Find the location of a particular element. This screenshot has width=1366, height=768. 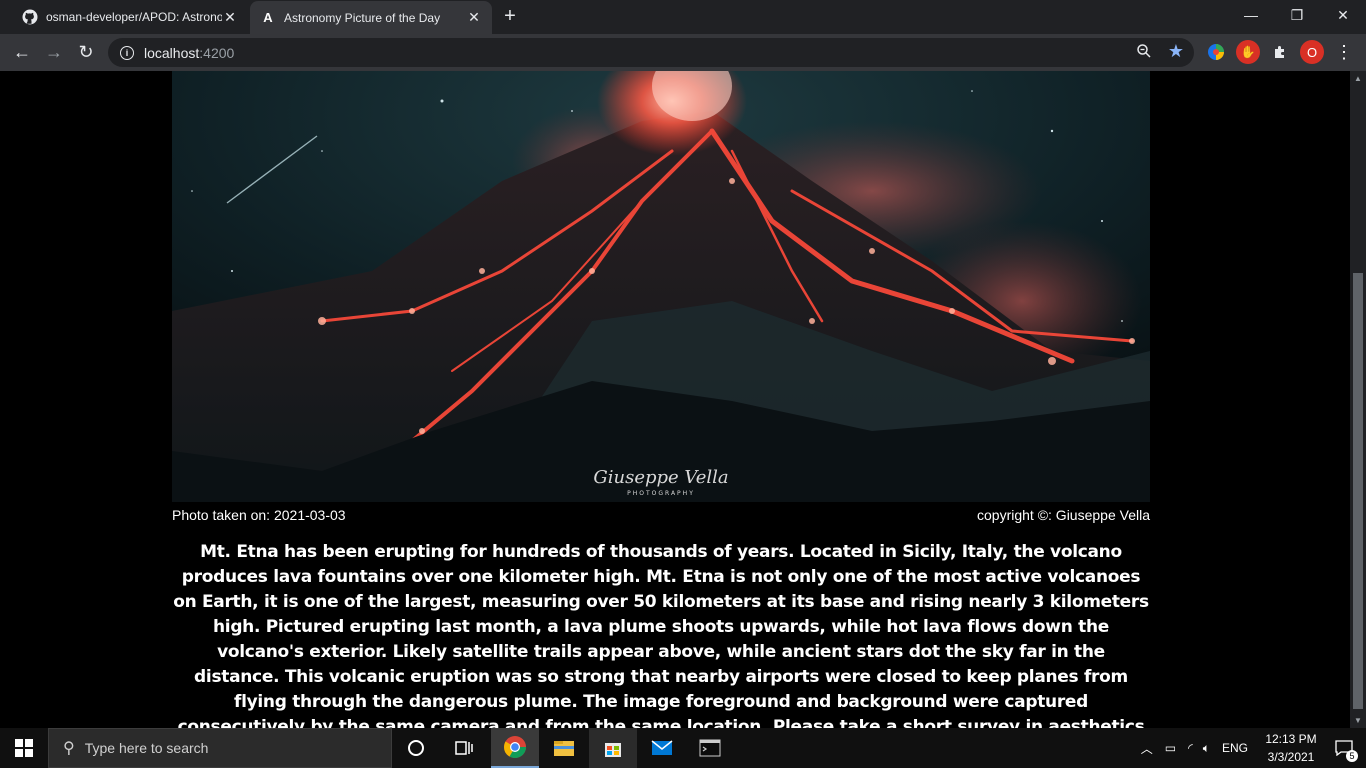

search-icon: ⚲ is located at coordinates (69, 748).